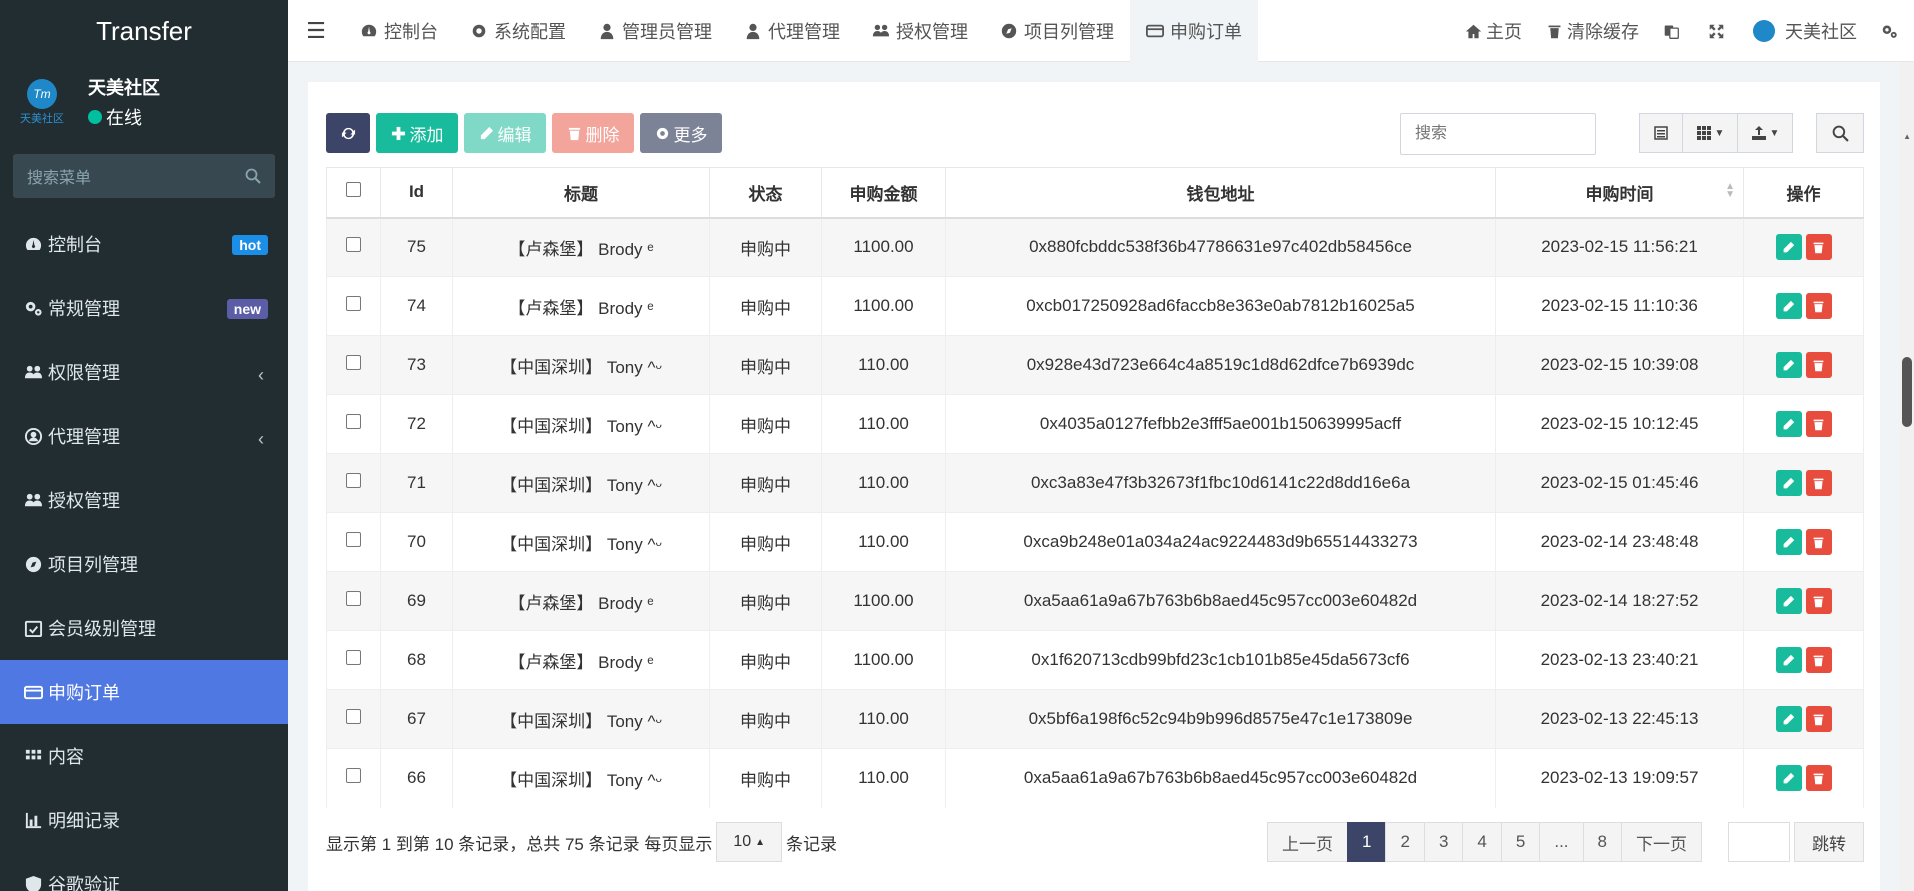 This screenshot has width=1914, height=891. I want to click on translate-button, so click(1673, 31).